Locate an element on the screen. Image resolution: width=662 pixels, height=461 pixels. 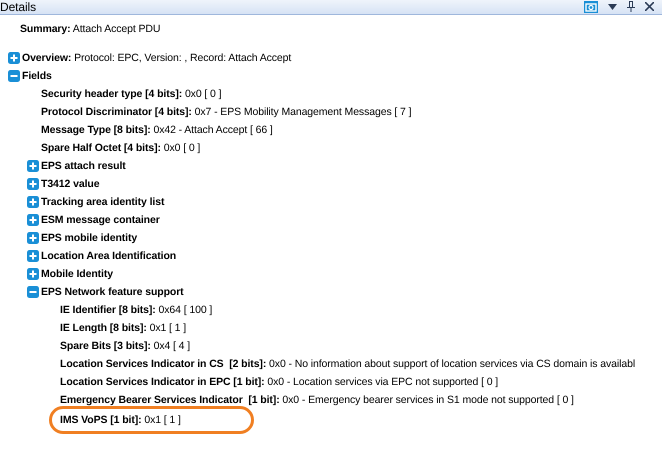
field-line: Emergency Bearer Services Indicator [1 bit]: 0x0 - Emergency bearer services in S1 mode not supported [ 0 ] is located at coordinates (317, 400).